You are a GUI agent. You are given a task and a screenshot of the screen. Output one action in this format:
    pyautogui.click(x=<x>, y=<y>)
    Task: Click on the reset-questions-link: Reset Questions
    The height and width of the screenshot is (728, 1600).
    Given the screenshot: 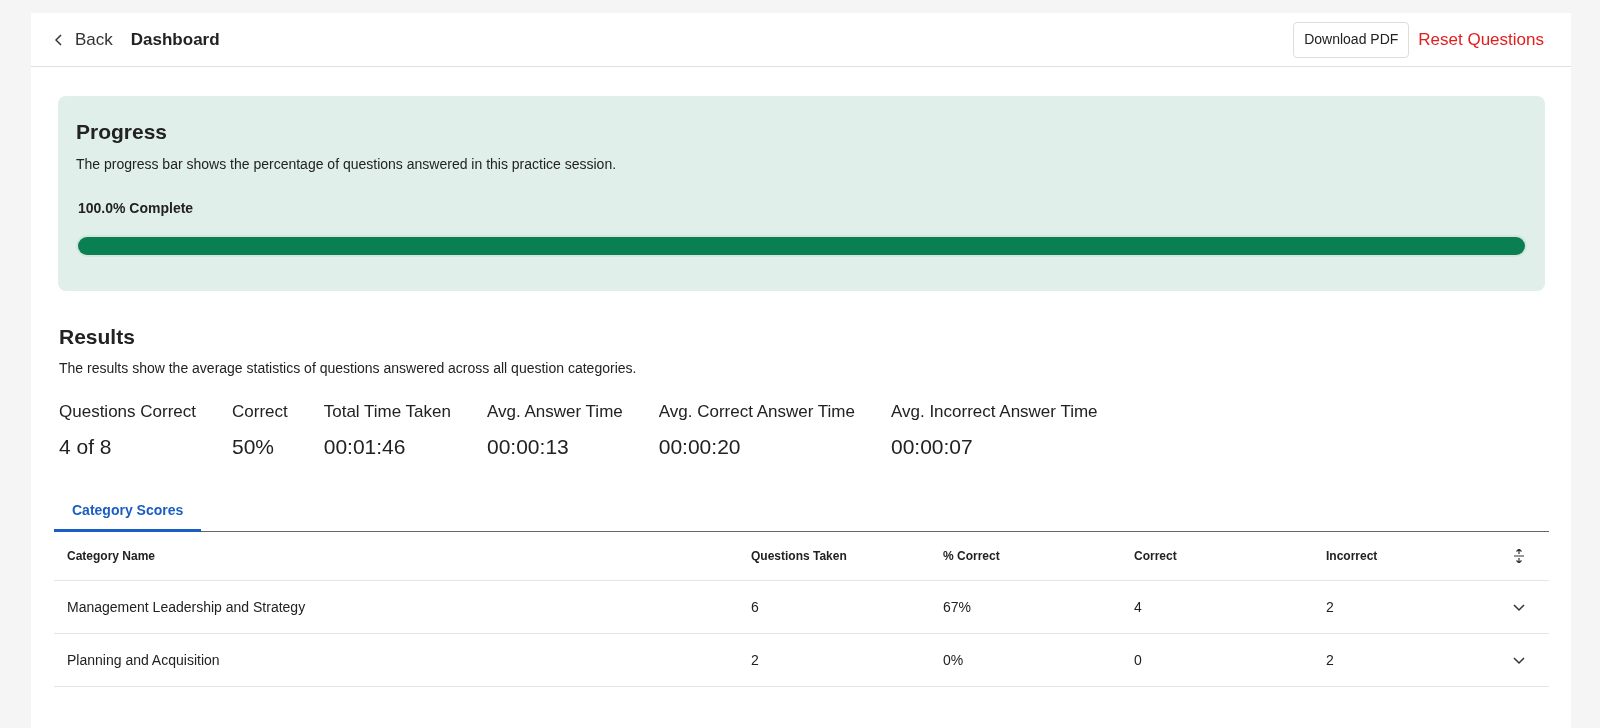 What is the action you would take?
    pyautogui.click(x=1481, y=39)
    